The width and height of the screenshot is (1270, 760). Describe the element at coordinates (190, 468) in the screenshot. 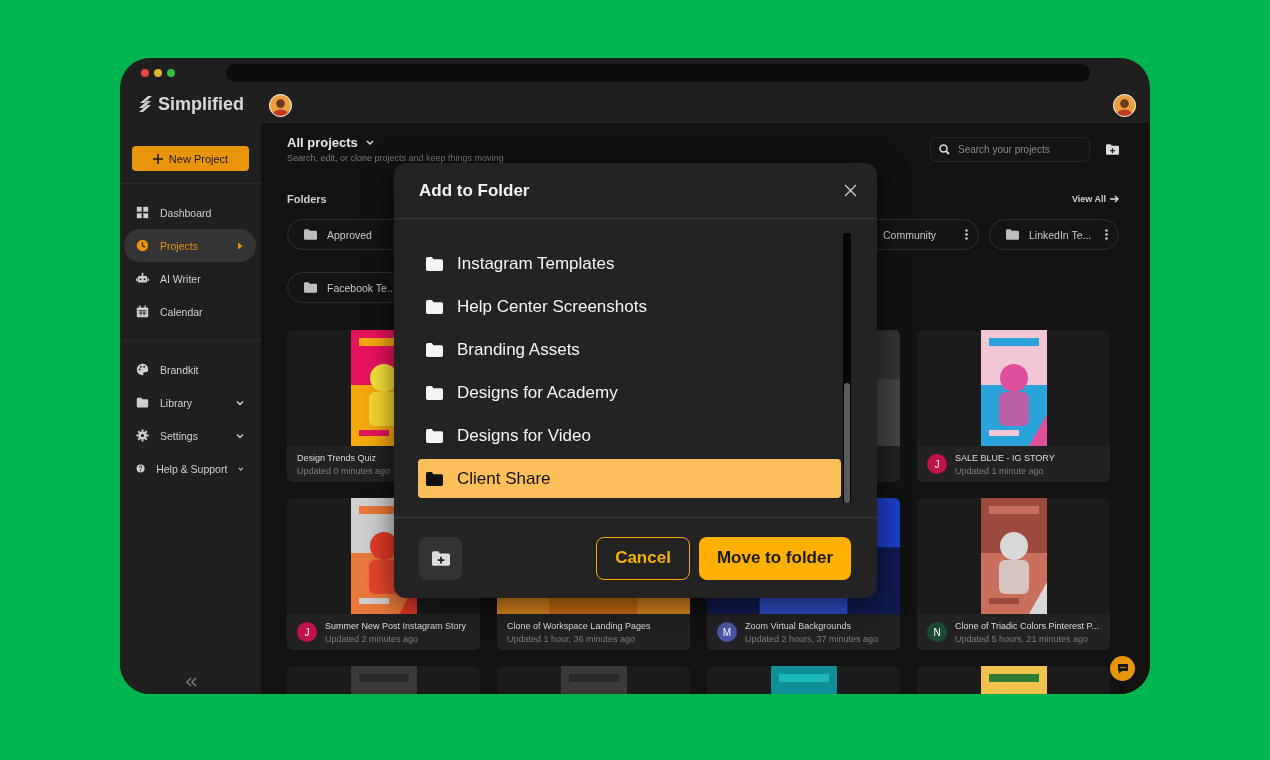

I see `sidebar-item: Help & Support` at that location.